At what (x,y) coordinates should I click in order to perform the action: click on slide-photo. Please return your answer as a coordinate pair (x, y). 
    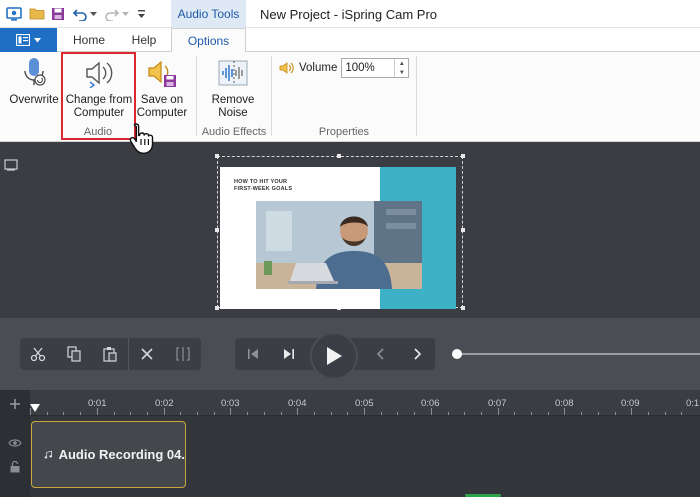
    Looking at the image, I should click on (339, 245).